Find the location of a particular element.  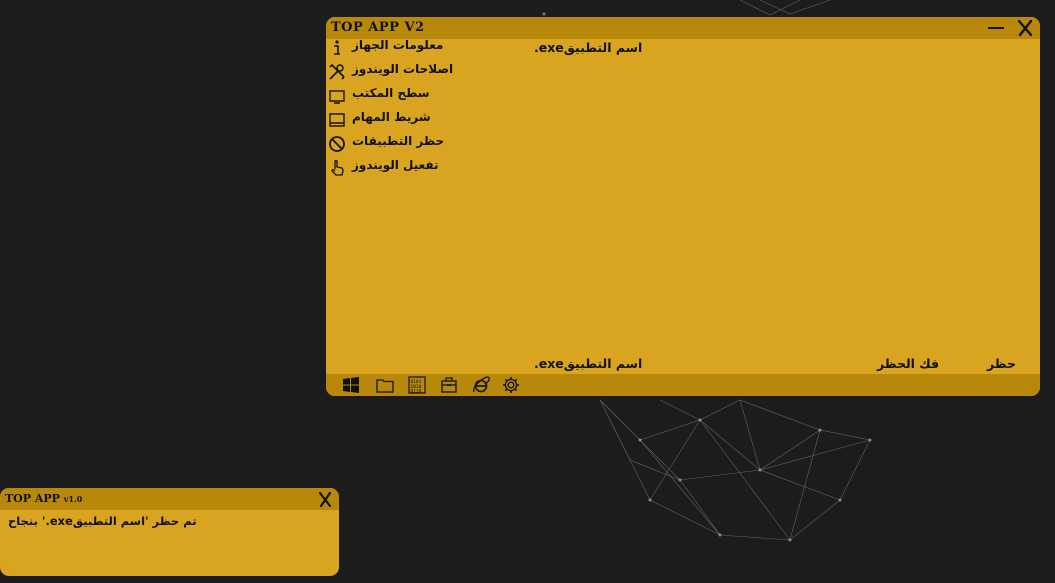

app-name-label: .exeاسم التطبيق is located at coordinates (588, 47).